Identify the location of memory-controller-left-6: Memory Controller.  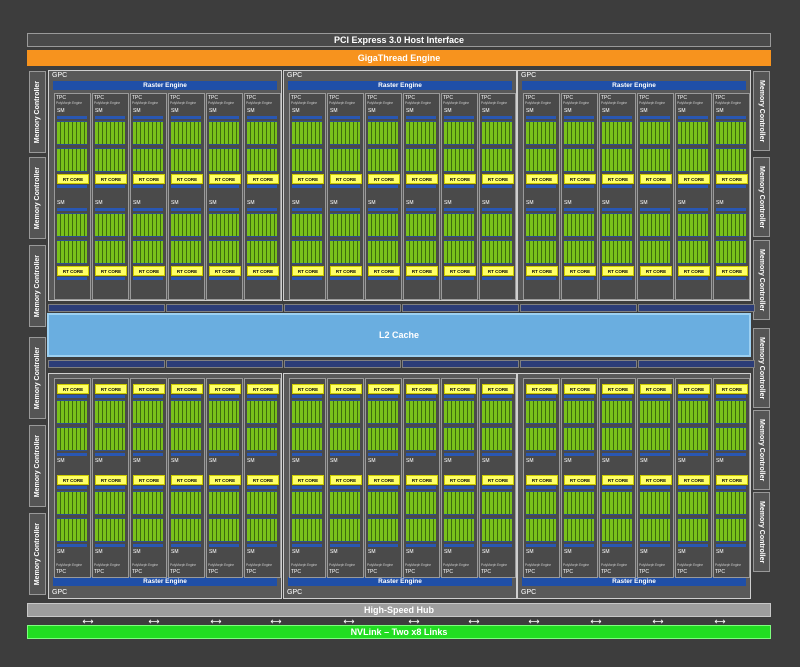
(37, 554).